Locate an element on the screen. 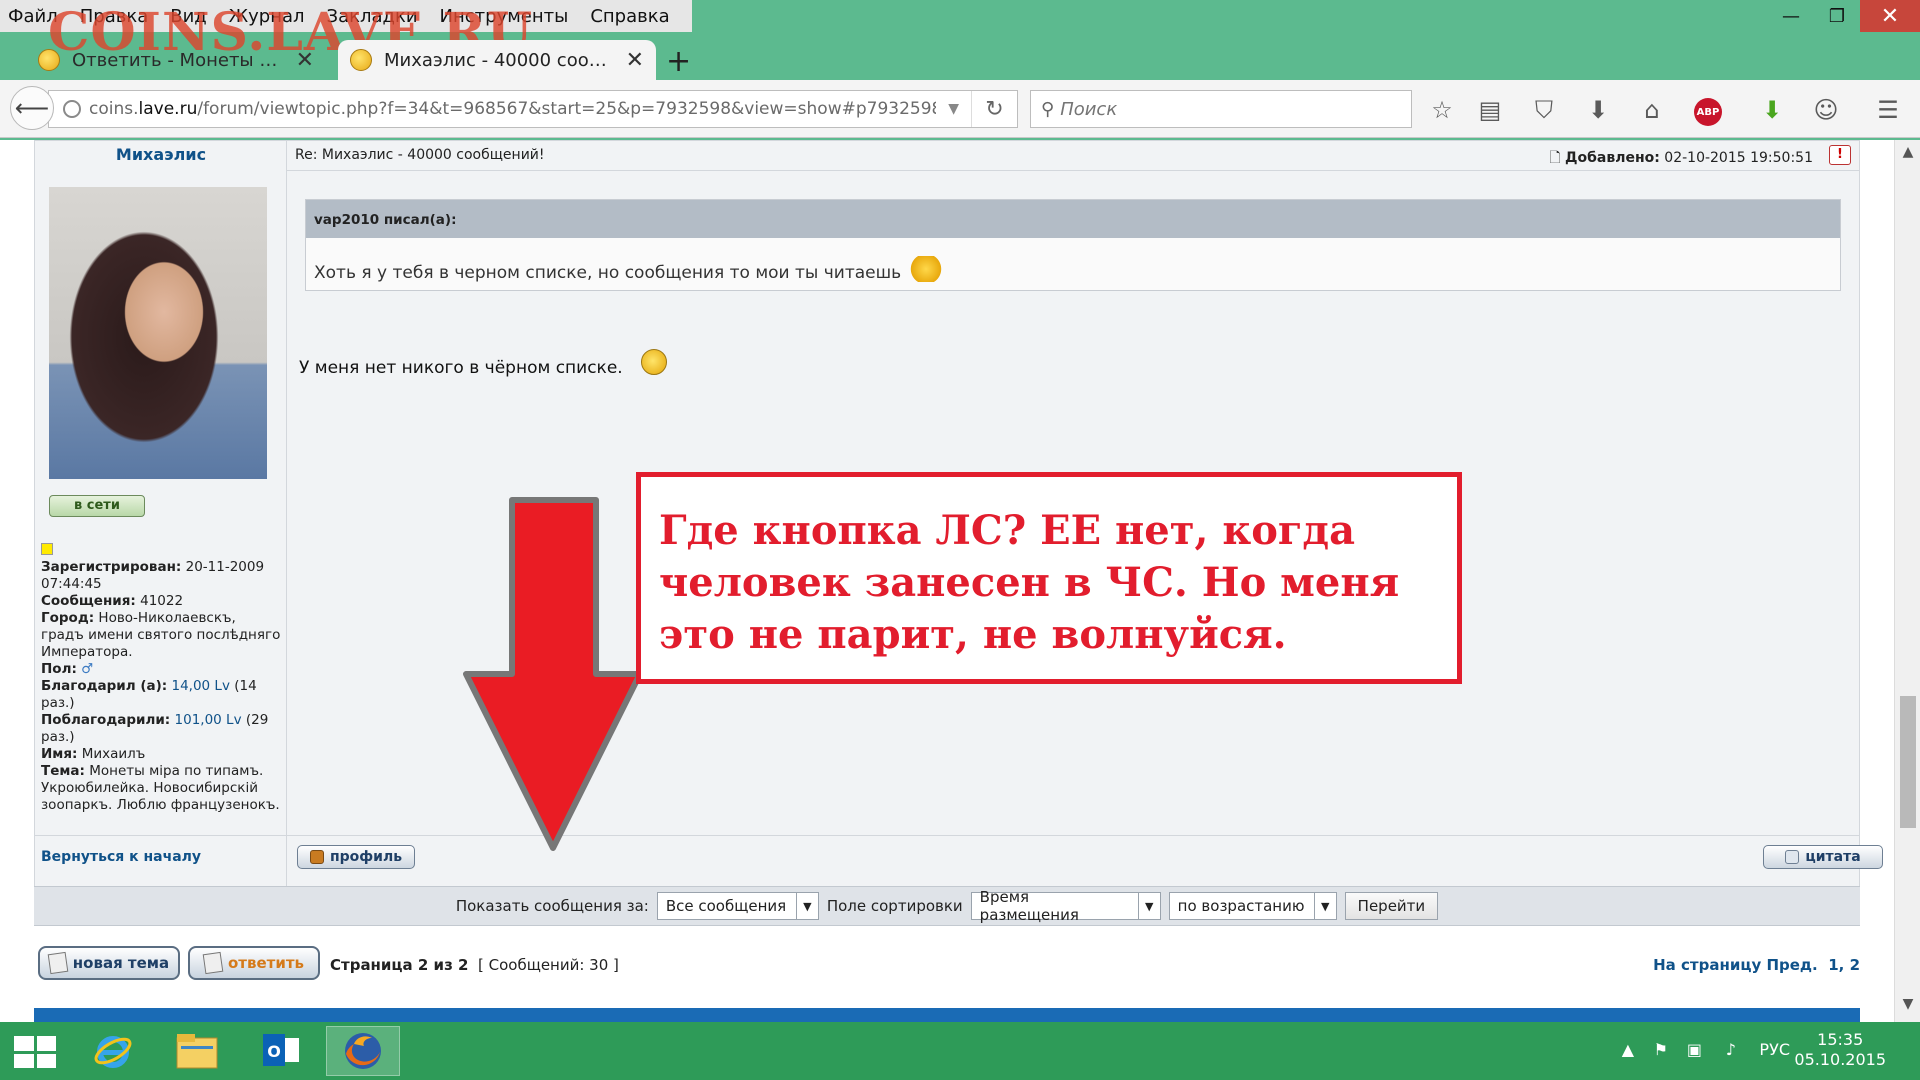 The image size is (1920, 1080). male-gender-icon: ♂ is located at coordinates (87, 669).